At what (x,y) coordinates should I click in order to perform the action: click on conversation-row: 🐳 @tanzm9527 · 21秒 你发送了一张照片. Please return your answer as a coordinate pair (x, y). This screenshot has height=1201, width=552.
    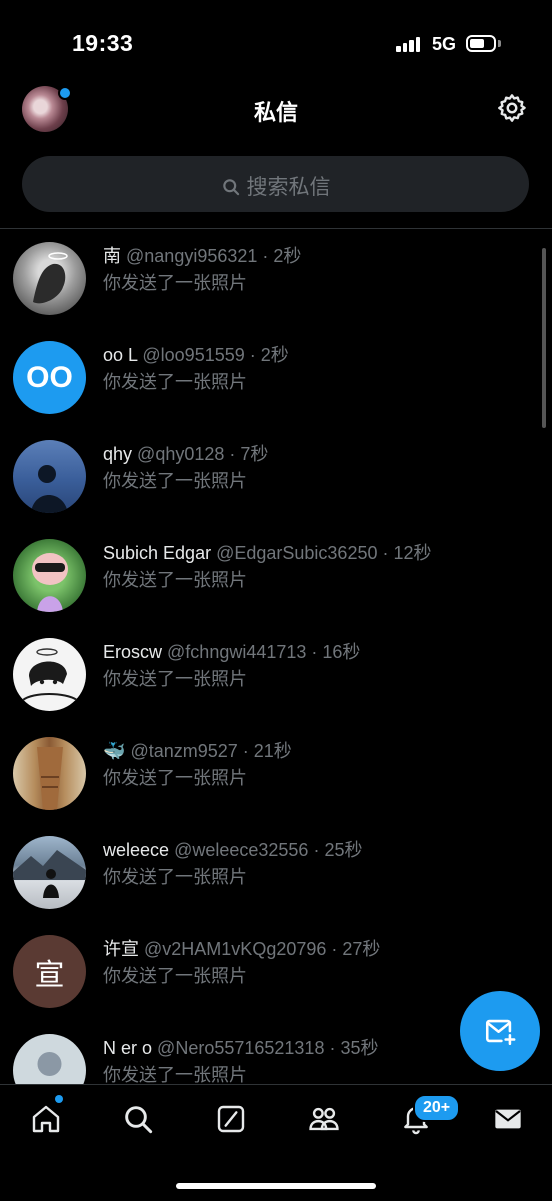
    Looking at the image, I should click on (276, 773).